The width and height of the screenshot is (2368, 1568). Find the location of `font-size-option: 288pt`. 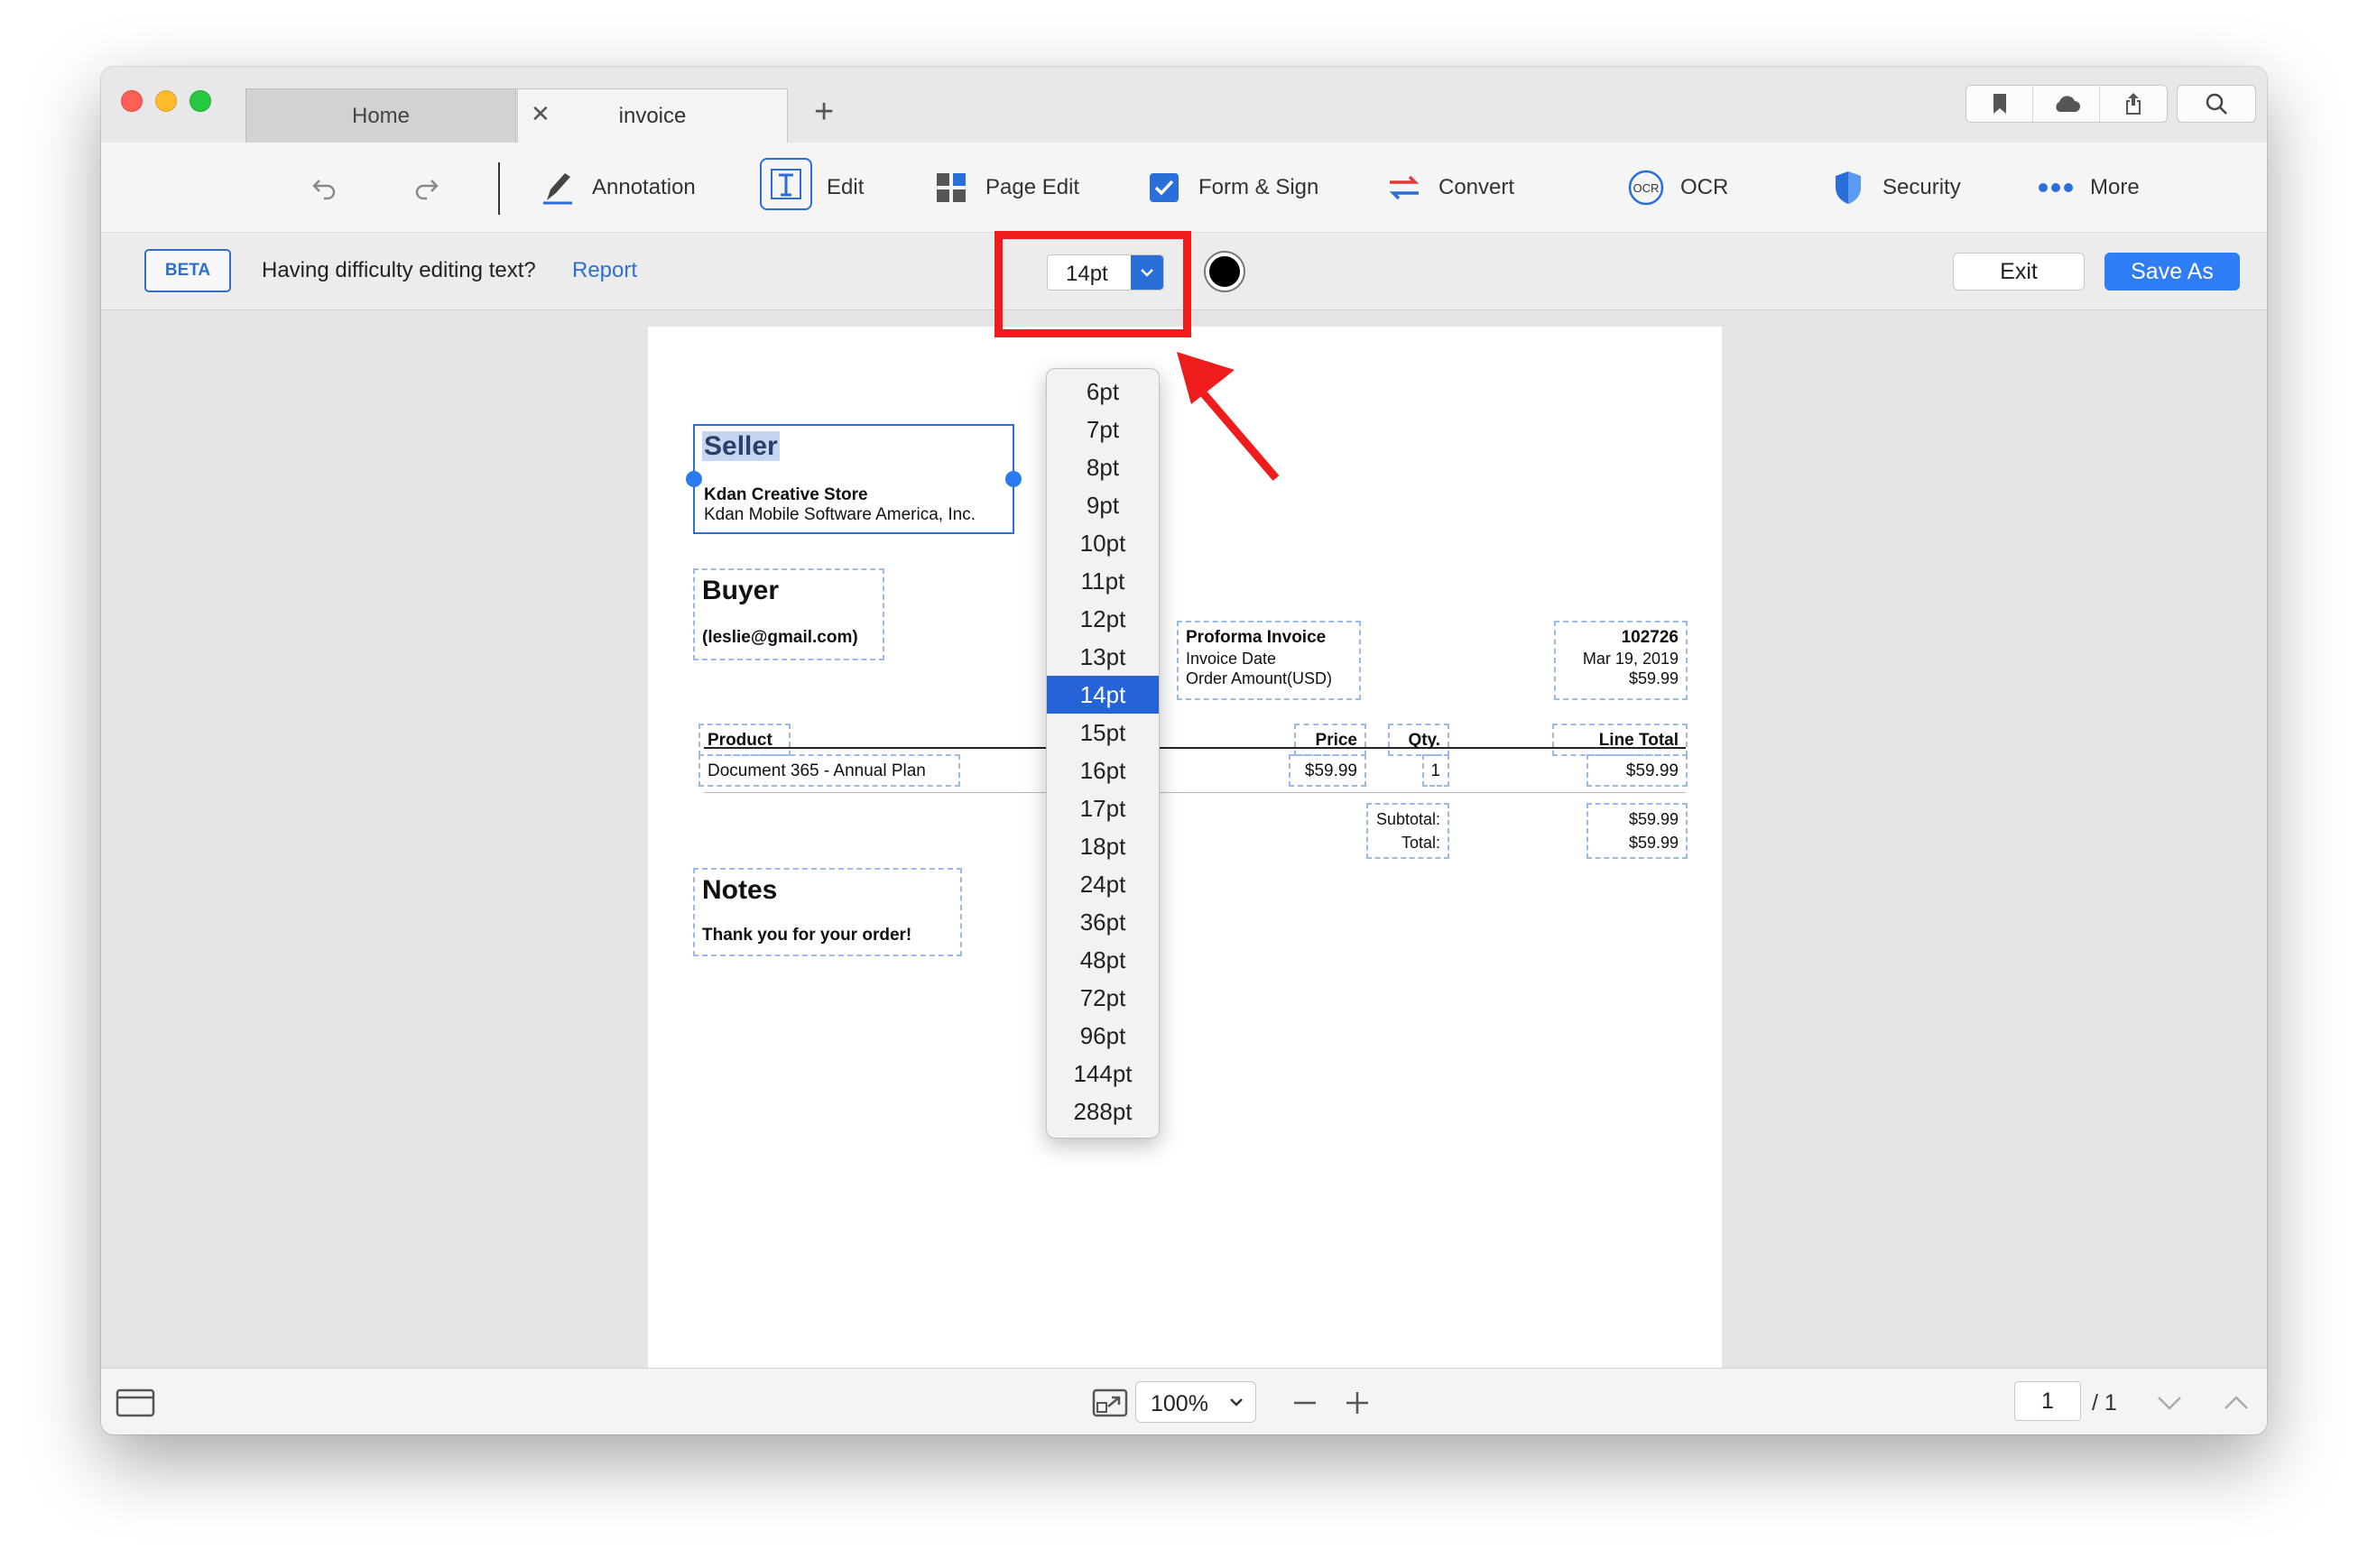

font-size-option: 288pt is located at coordinates (1103, 1111).